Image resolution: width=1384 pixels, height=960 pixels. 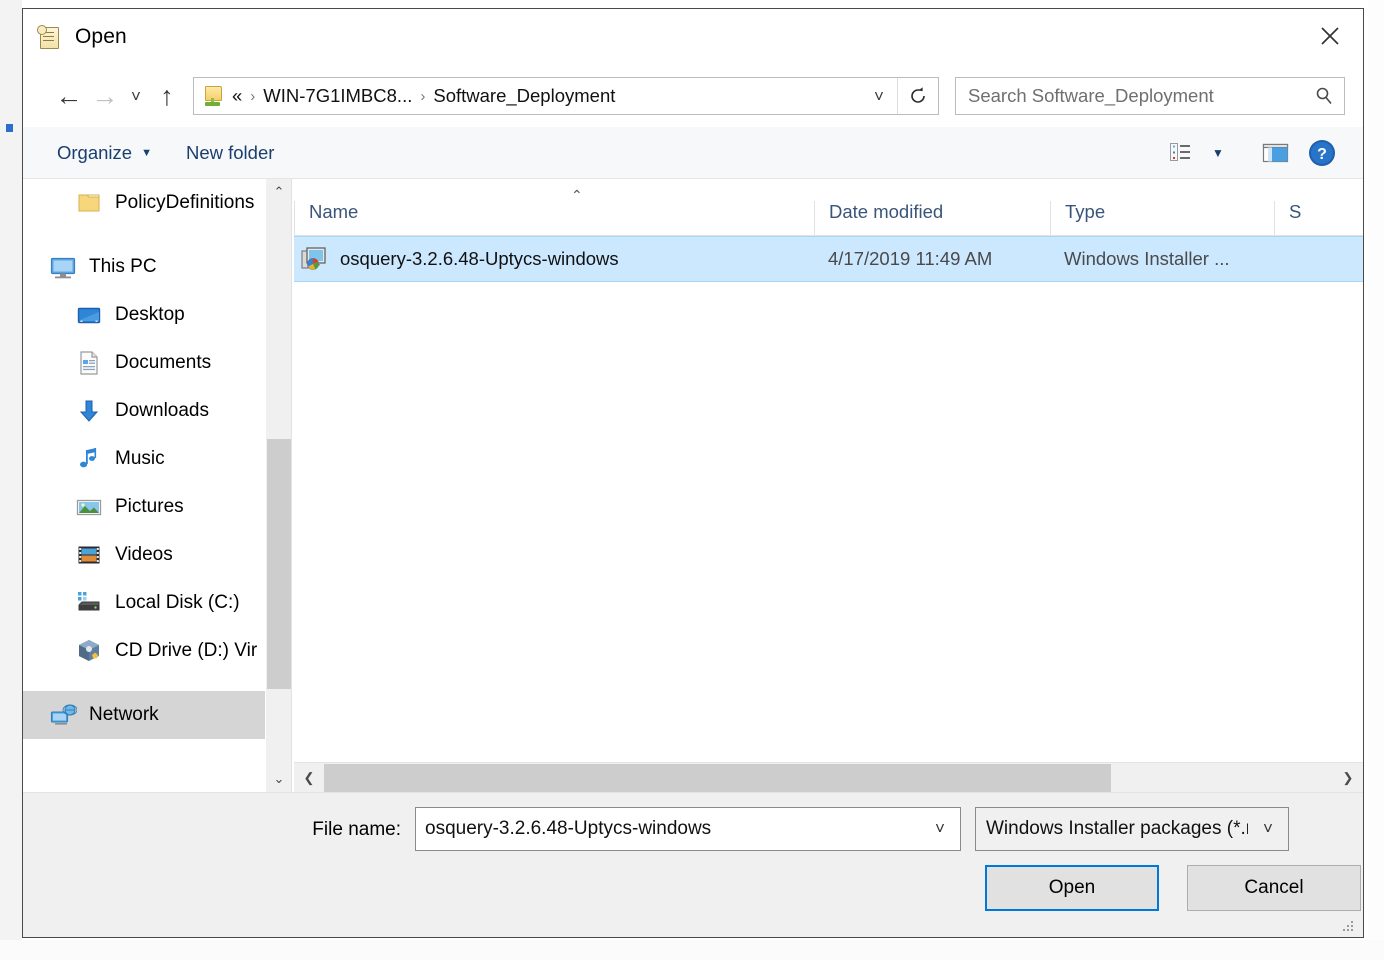 I want to click on preview-pane-icon, so click(x=1275, y=152).